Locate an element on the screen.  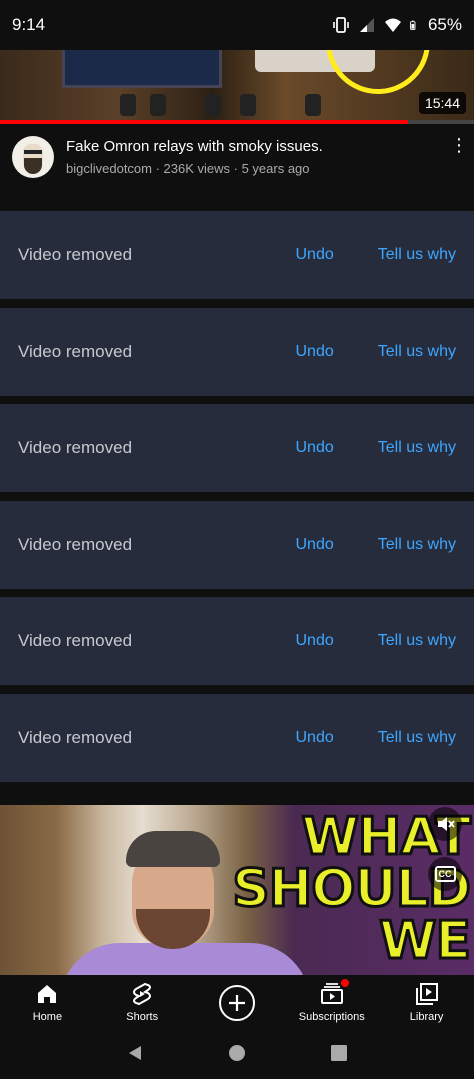
recents-square-icon is located at coordinates (339, 1053).